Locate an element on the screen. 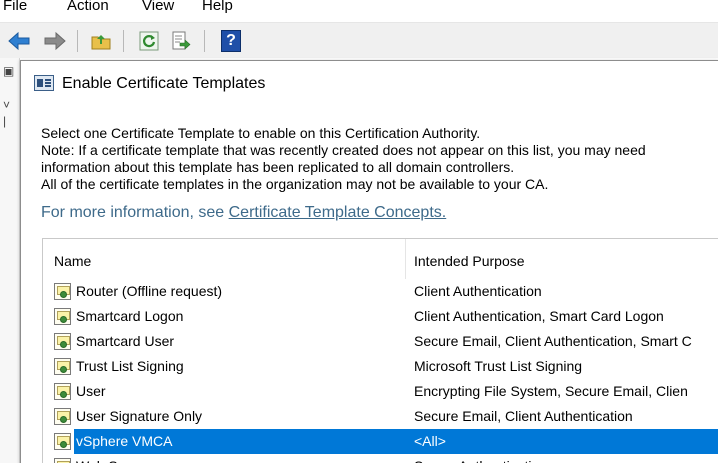 Image resolution: width=718 pixels, height=463 pixels. forward-arrow-icon is located at coordinates (55, 41).